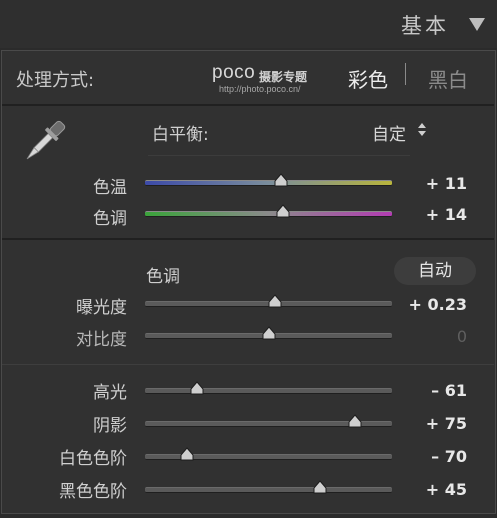  Describe the element at coordinates (44, 142) in the screenshot. I see `eyedropper-icon` at that location.